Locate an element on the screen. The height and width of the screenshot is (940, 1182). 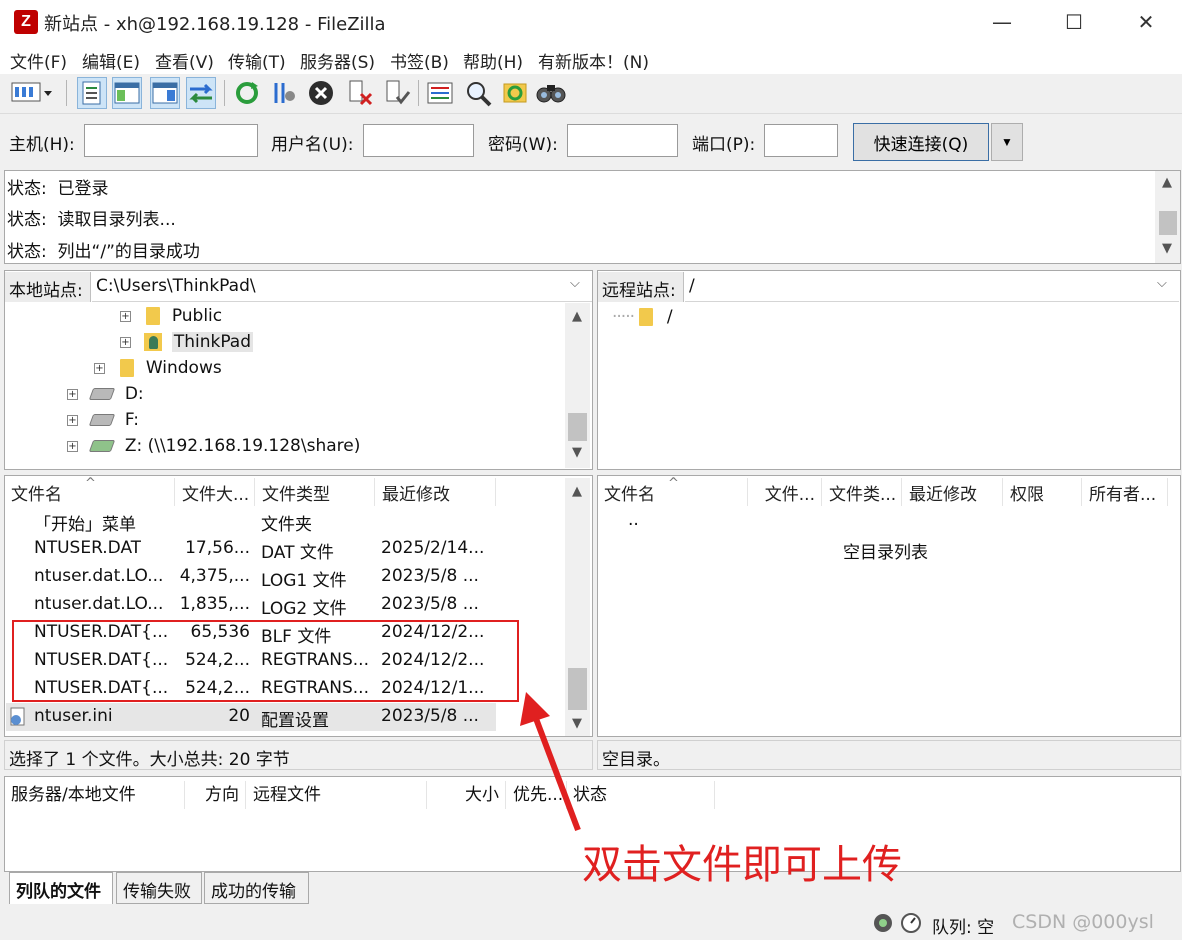
toggle-remote-tree-icon is located at coordinates (165, 93).